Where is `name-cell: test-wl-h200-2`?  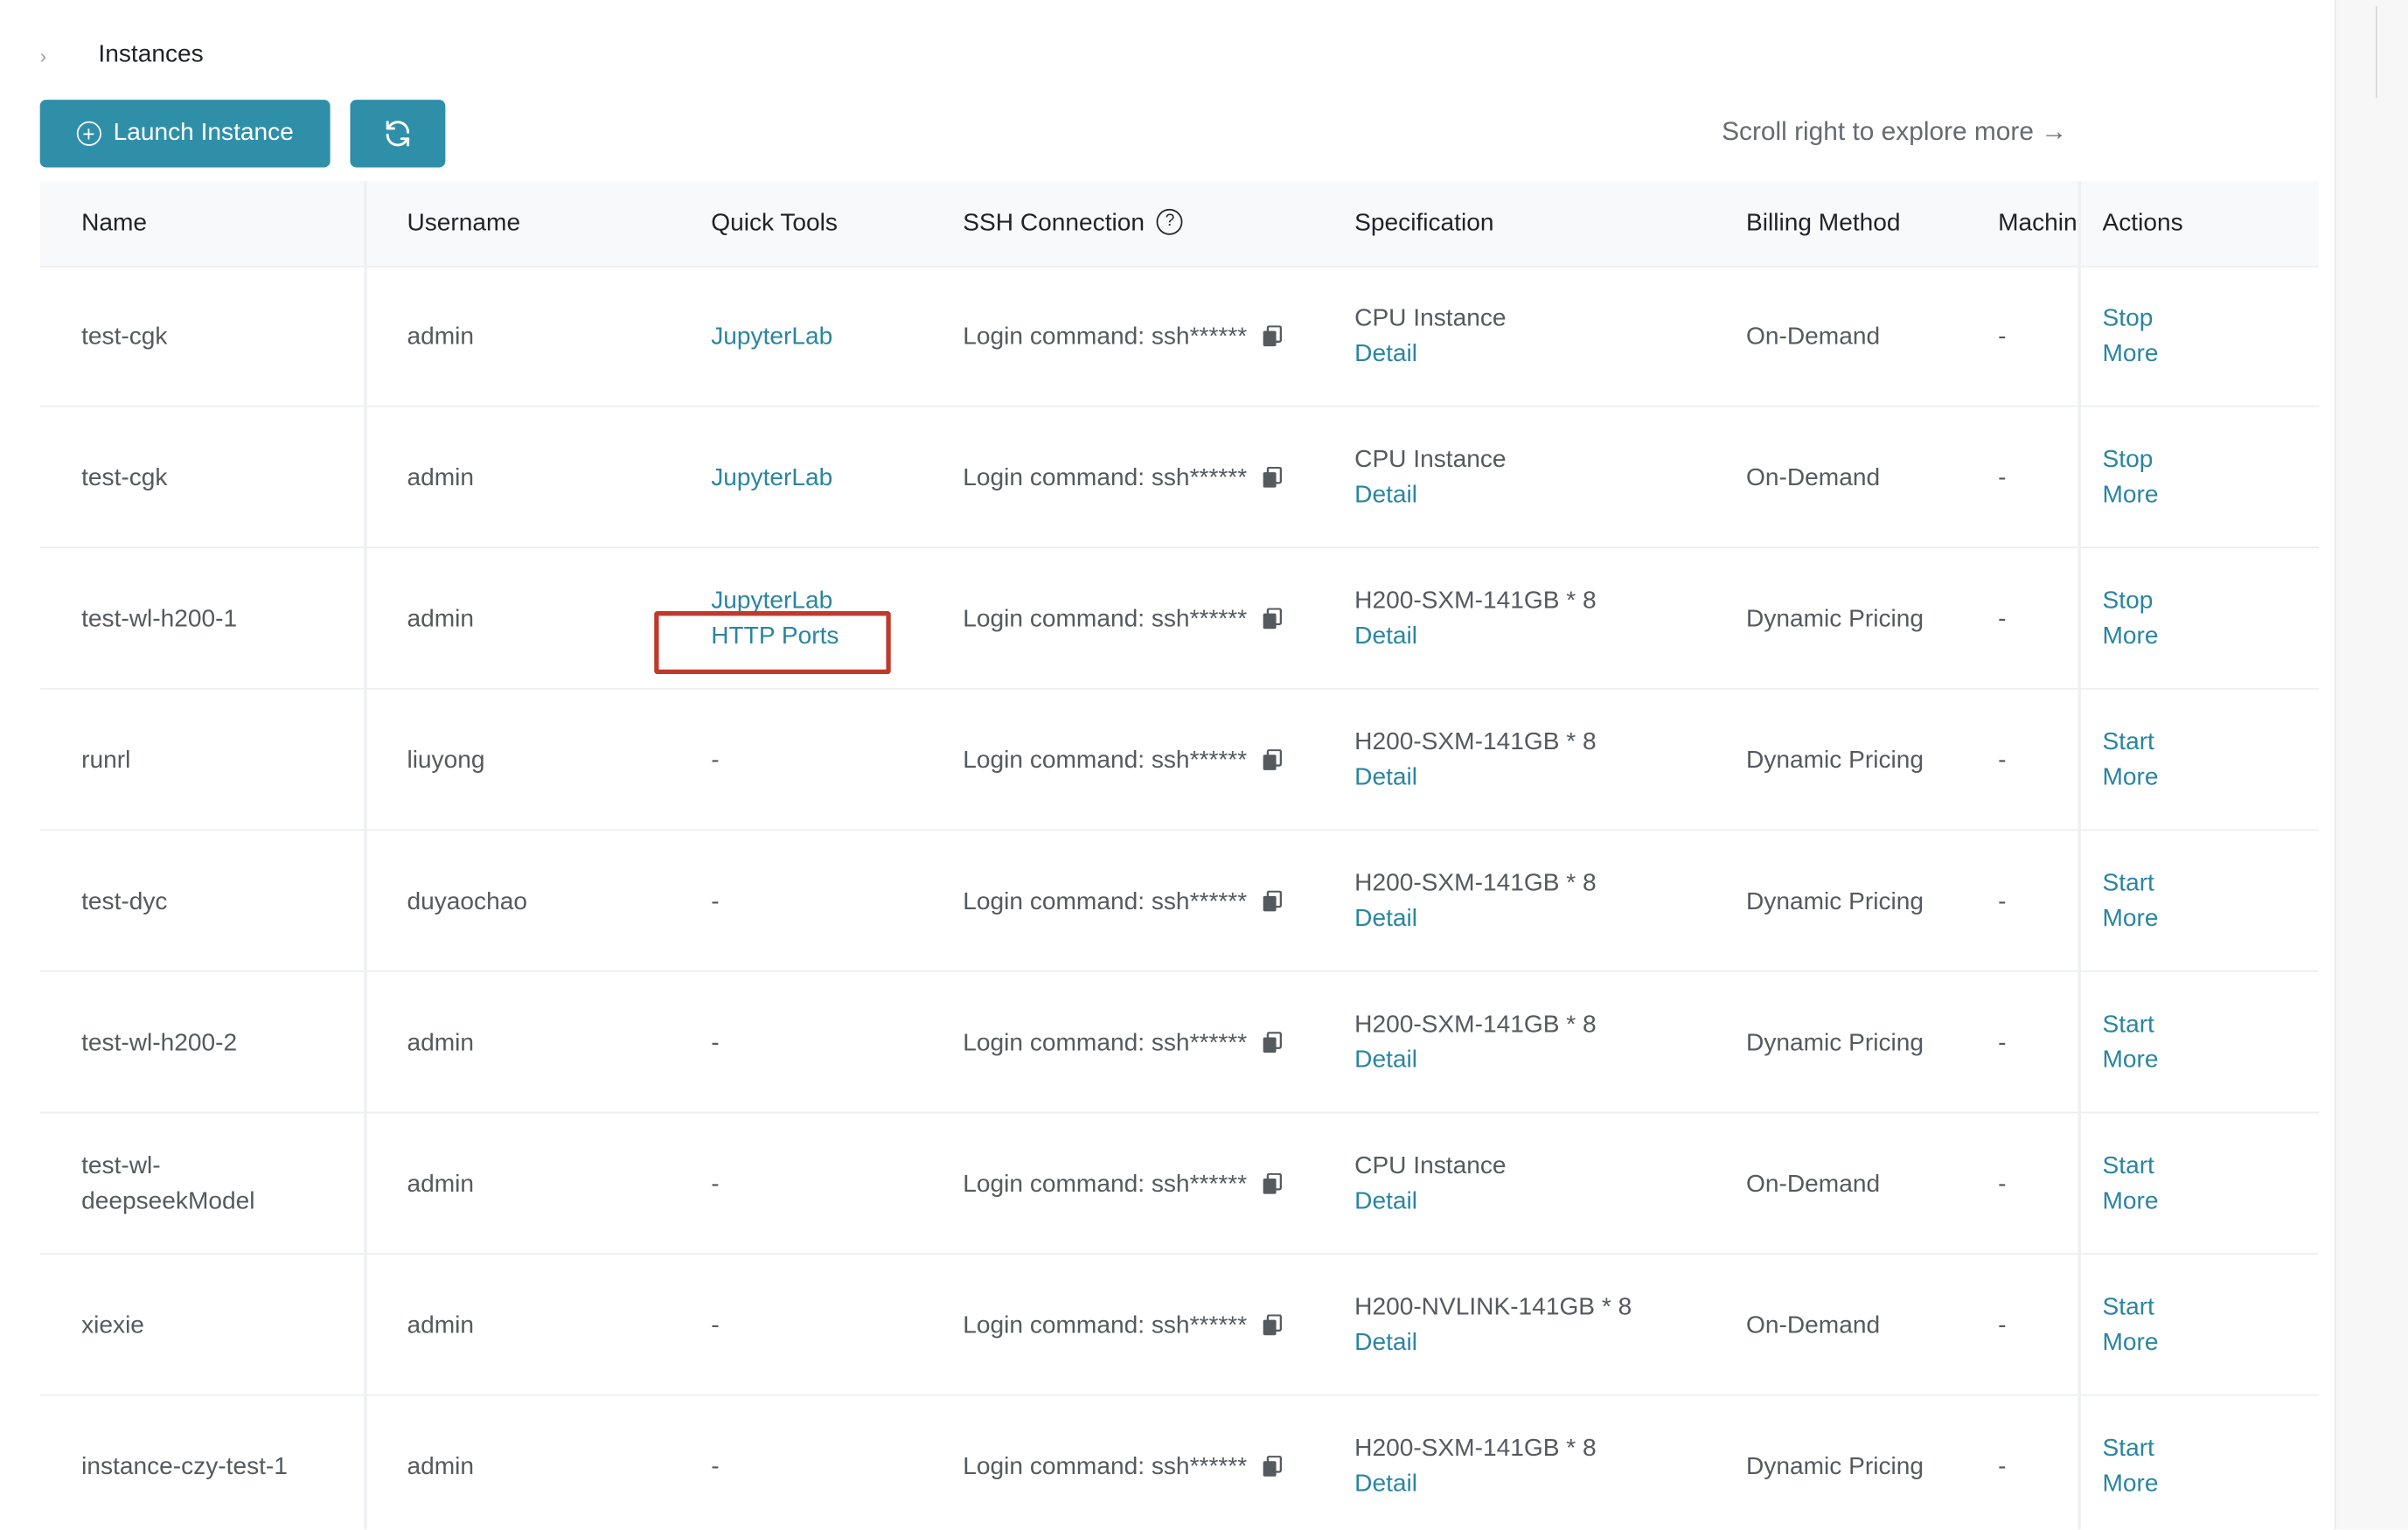
name-cell: test-wl-h200-2 is located at coordinates (219, 1043).